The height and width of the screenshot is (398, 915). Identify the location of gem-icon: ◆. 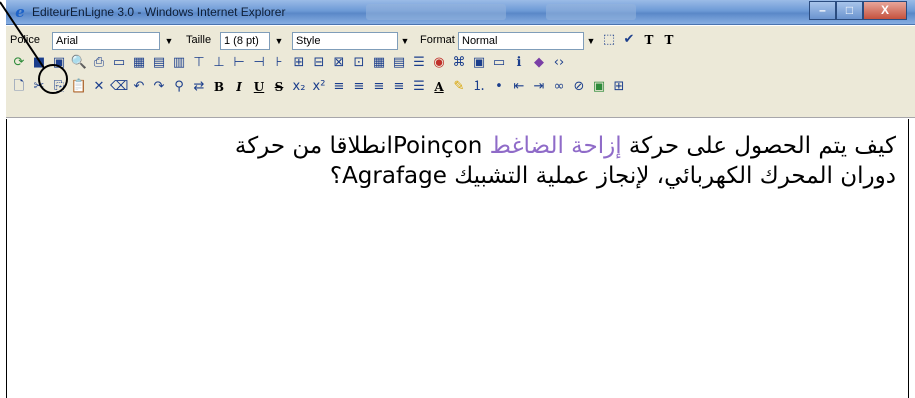
(539, 63).